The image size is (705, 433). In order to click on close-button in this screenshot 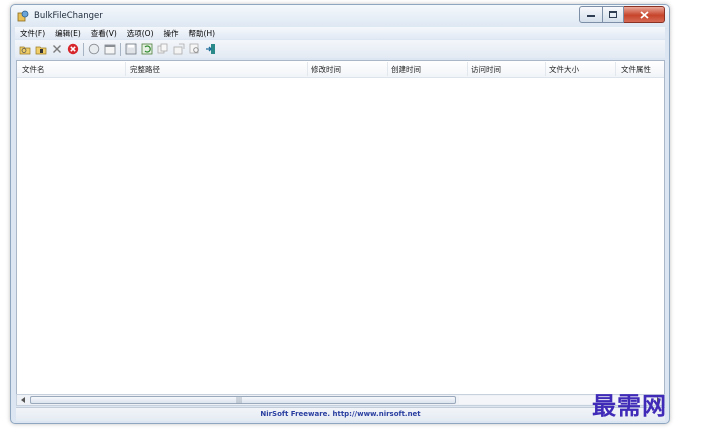, I will do `click(644, 14)`.